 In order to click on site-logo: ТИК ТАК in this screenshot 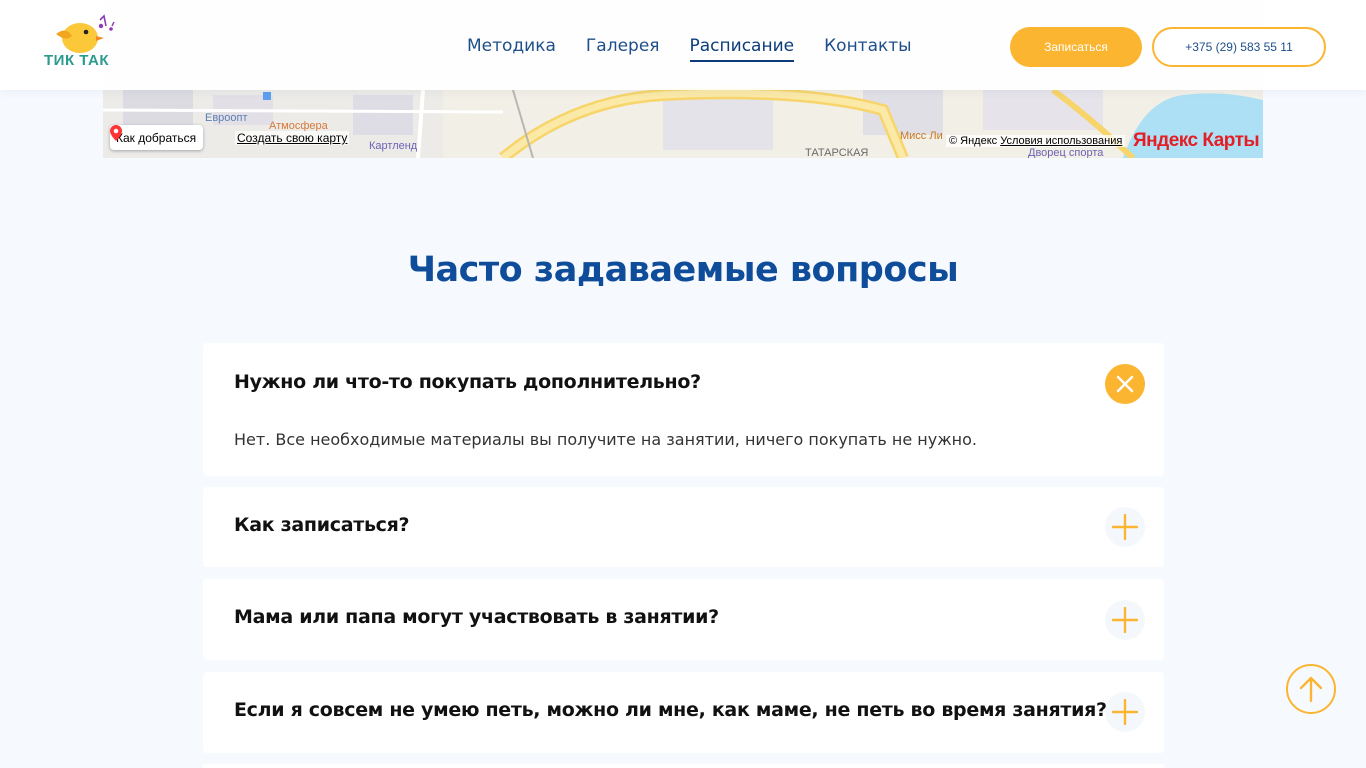, I will do `click(86, 42)`.